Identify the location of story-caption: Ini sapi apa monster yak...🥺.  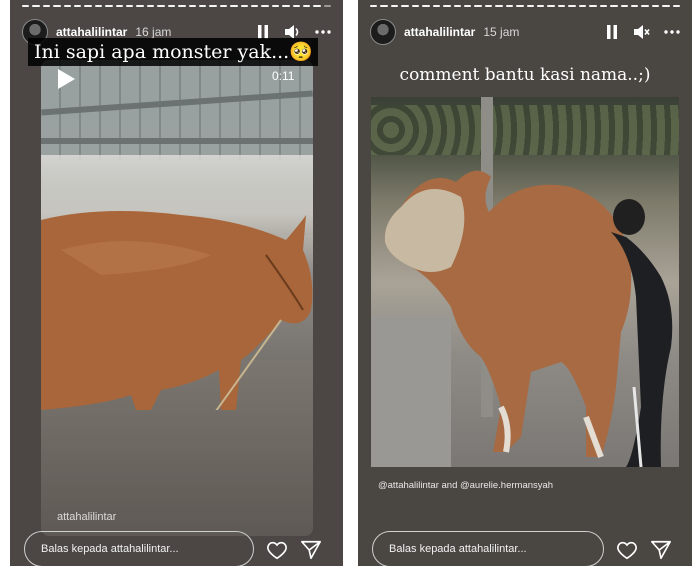
(173, 52).